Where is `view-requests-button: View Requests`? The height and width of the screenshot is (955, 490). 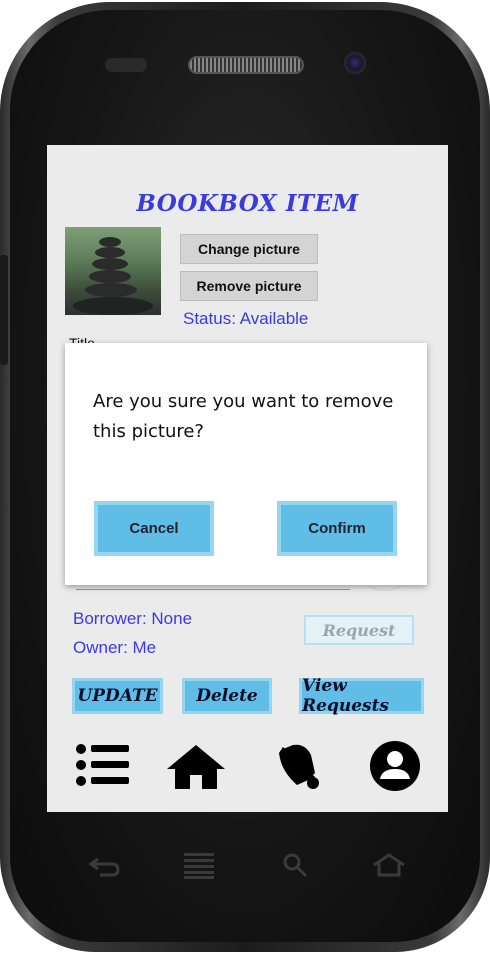 view-requests-button: View Requests is located at coordinates (361, 696).